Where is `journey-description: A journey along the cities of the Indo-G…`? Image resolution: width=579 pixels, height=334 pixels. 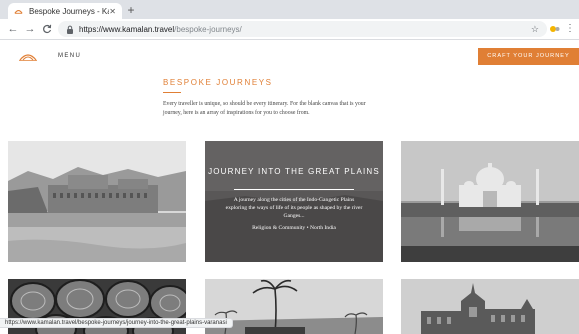 journey-description: A journey along the cities of the Indo-G… is located at coordinates (294, 208).